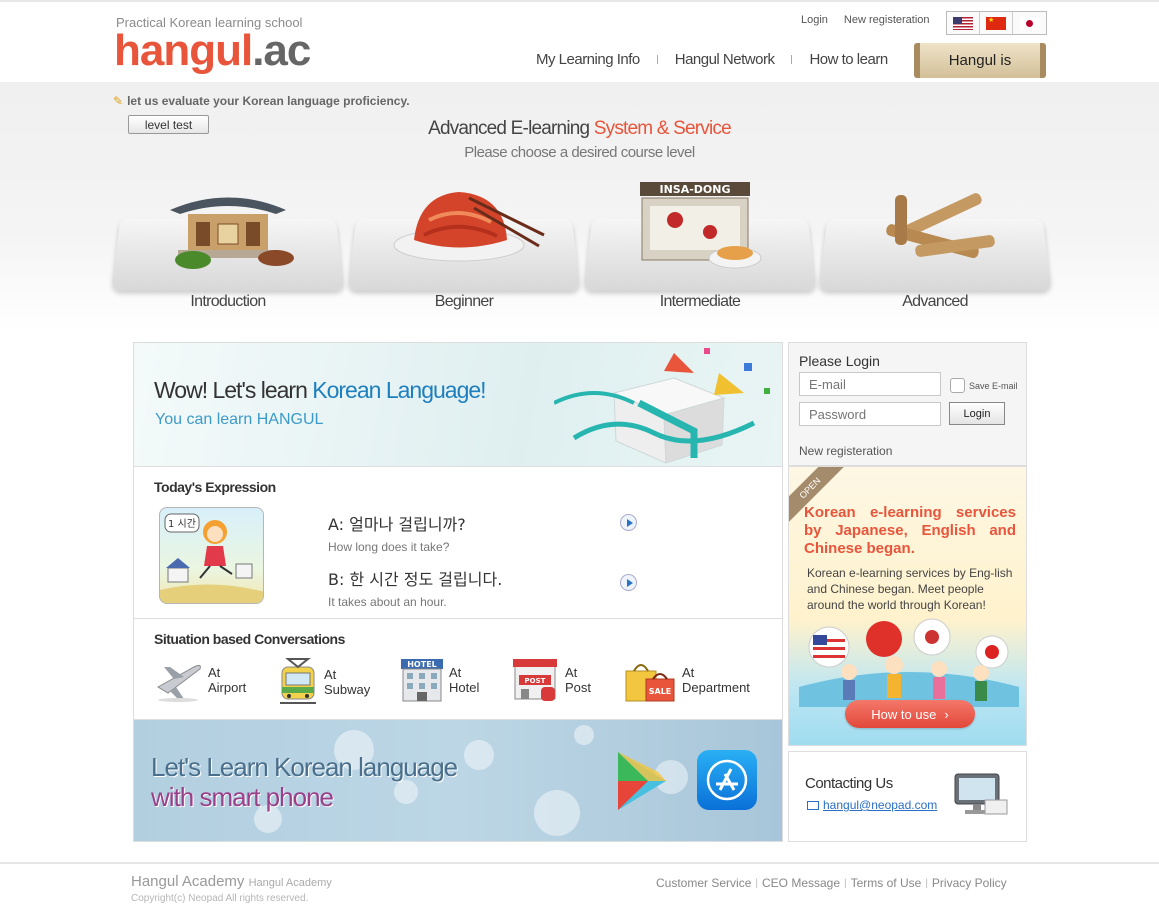 The height and width of the screenshot is (917, 1159). Describe the element at coordinates (801, 883) in the screenshot. I see `footer-link-ceo-message: CEO Message` at that location.